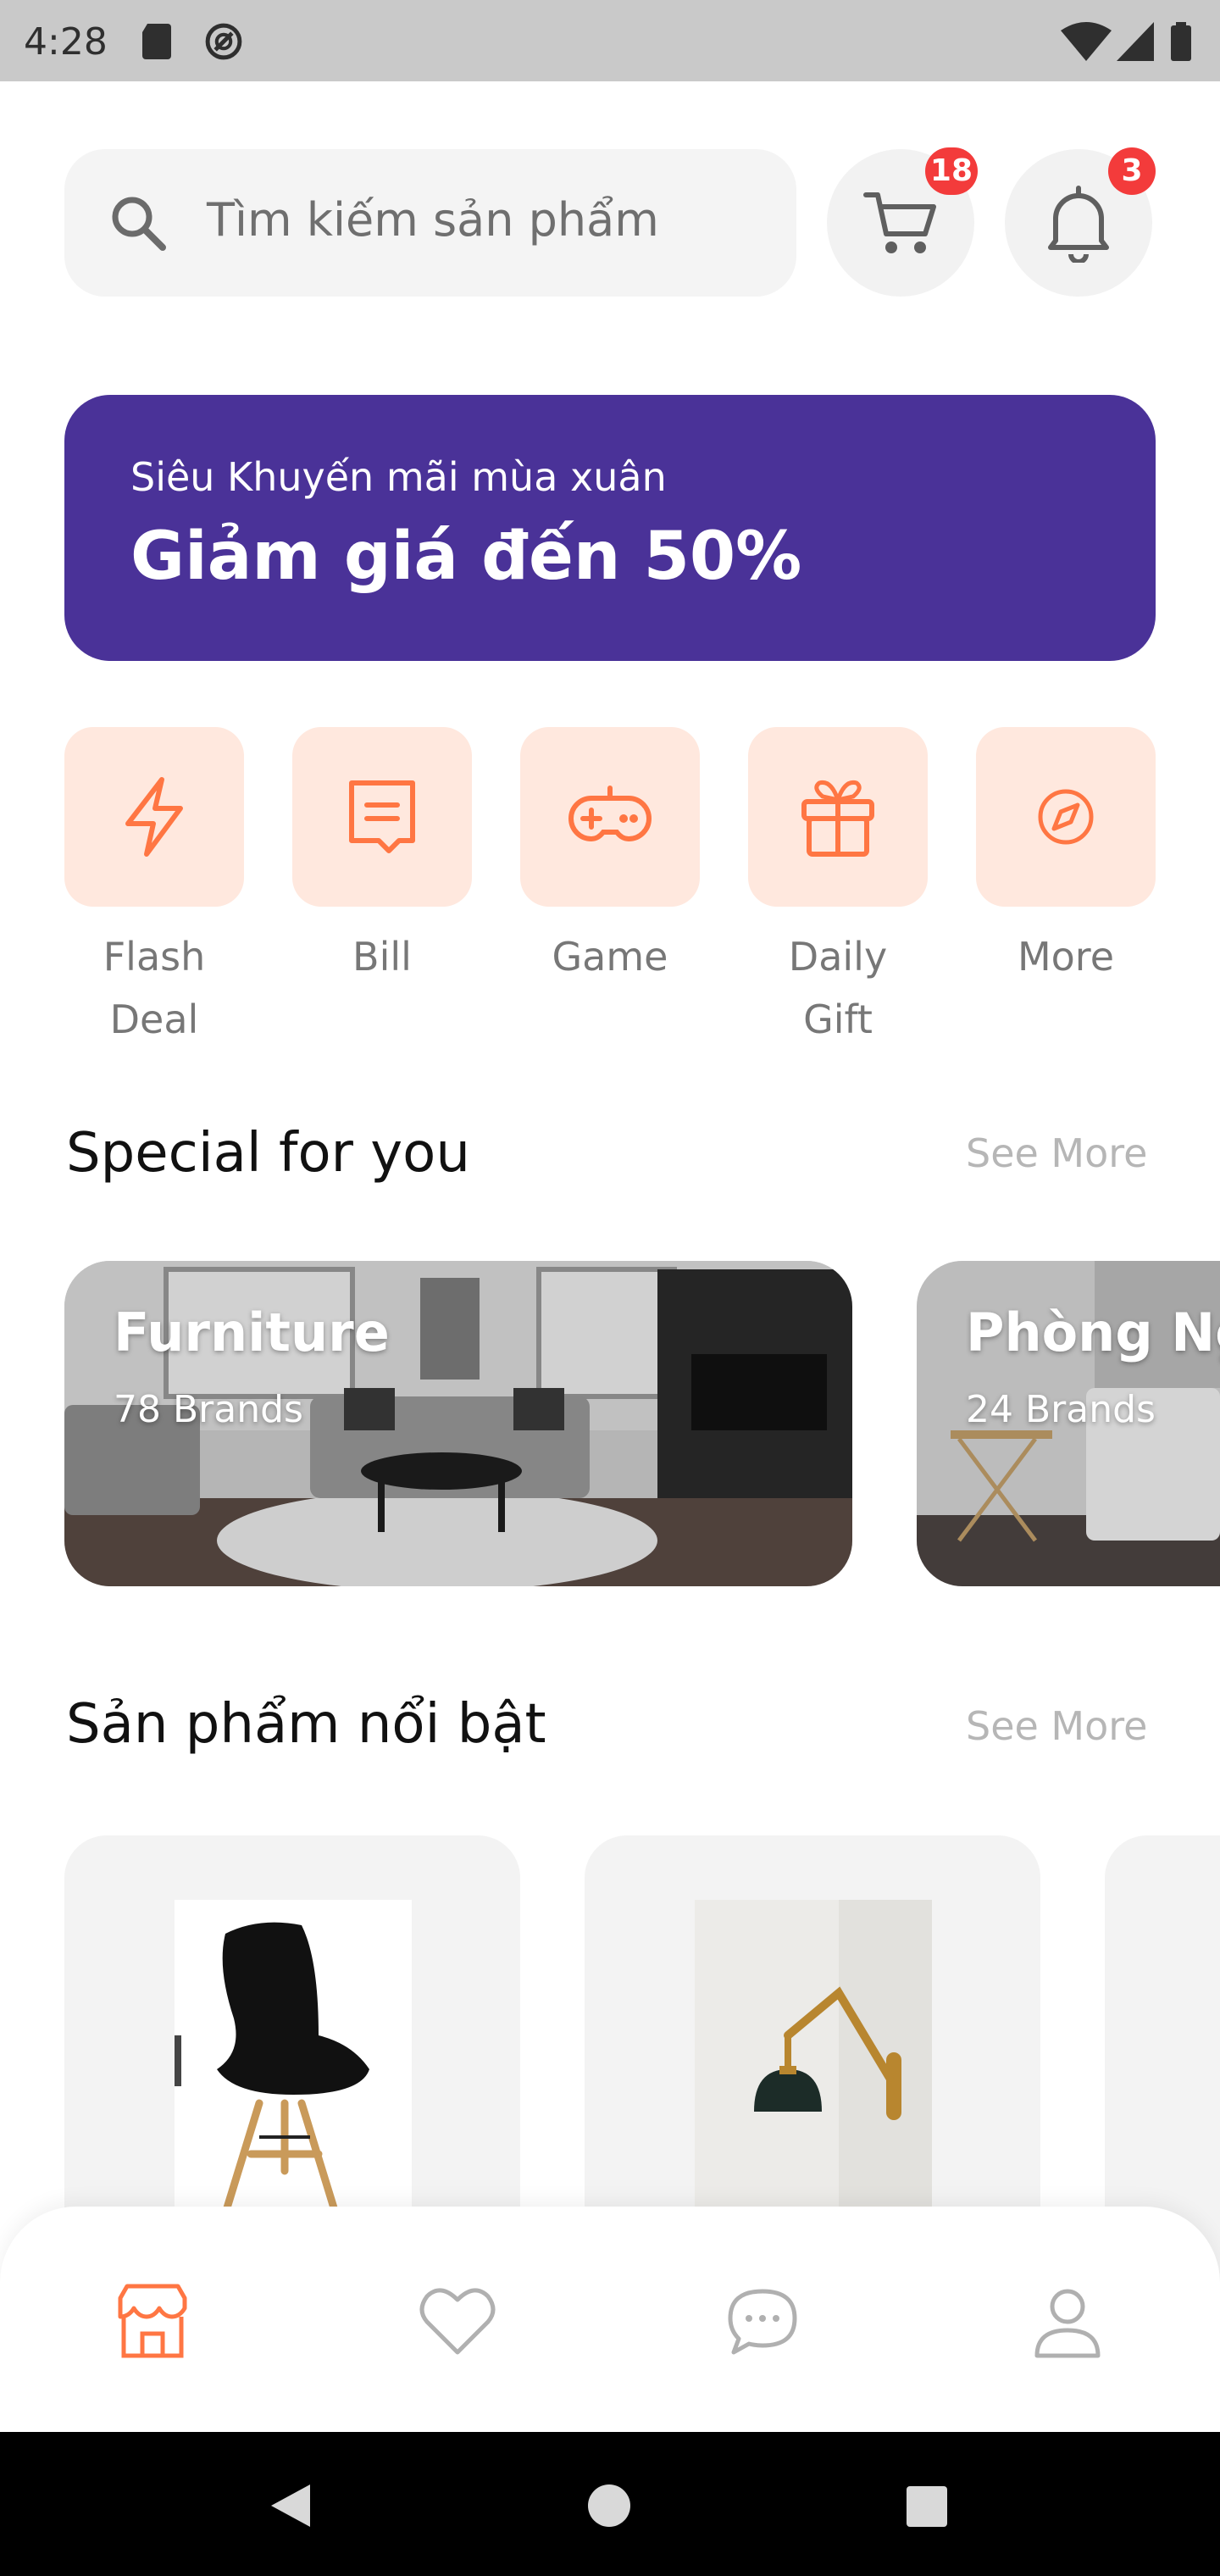 This screenshot has height=2576, width=1220. I want to click on featured-section-title: Sản phẩm nổi bật, so click(306, 1724).